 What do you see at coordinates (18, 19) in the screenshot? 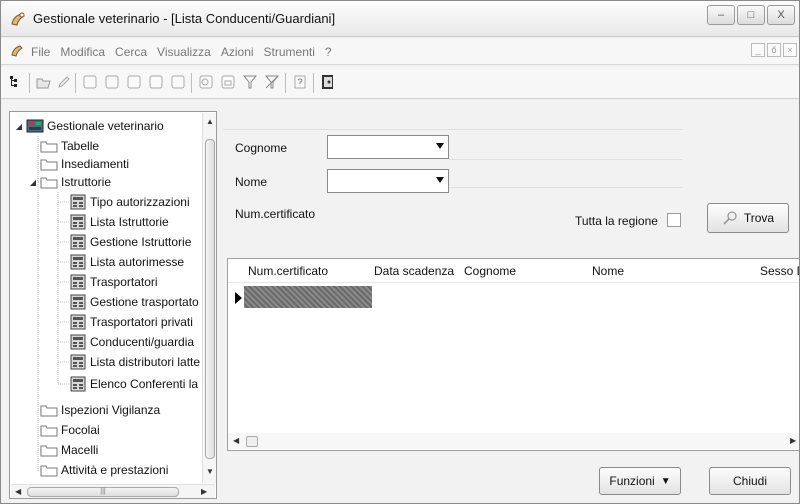
I see `app-icon` at bounding box center [18, 19].